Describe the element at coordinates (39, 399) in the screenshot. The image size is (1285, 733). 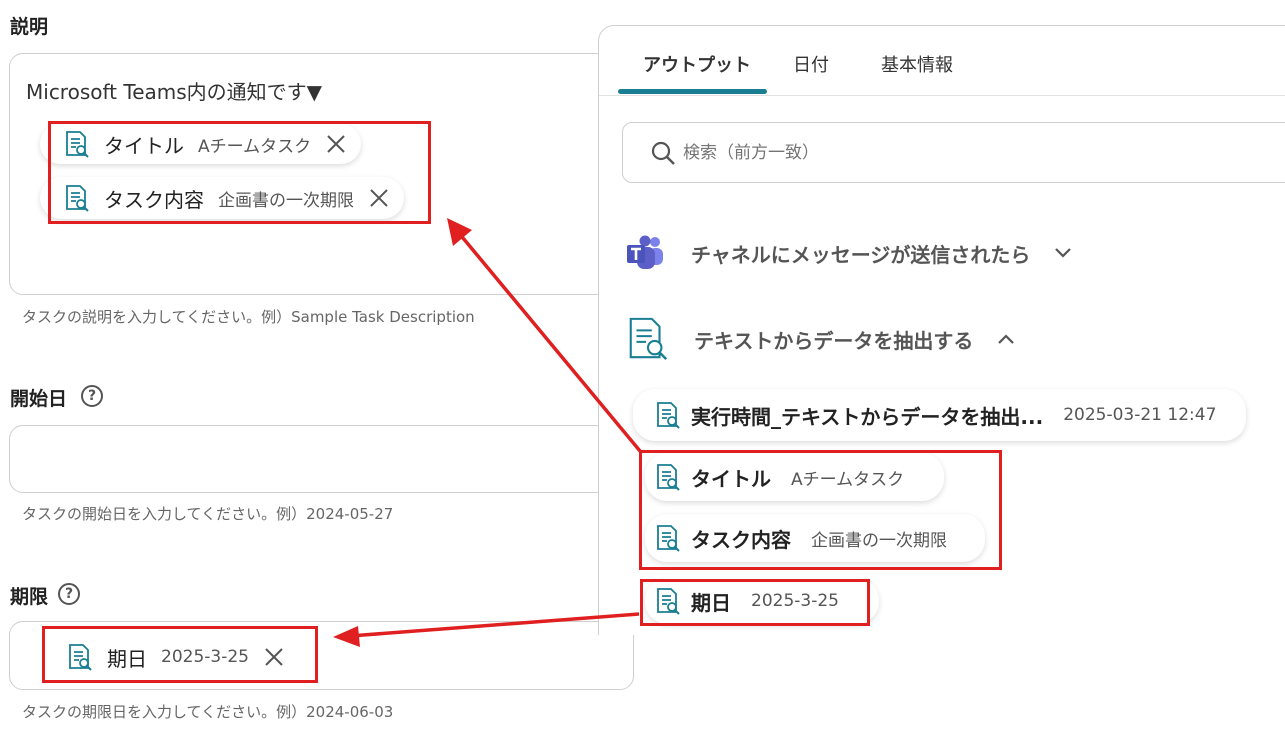
I see `start-date-label: 開始日` at that location.